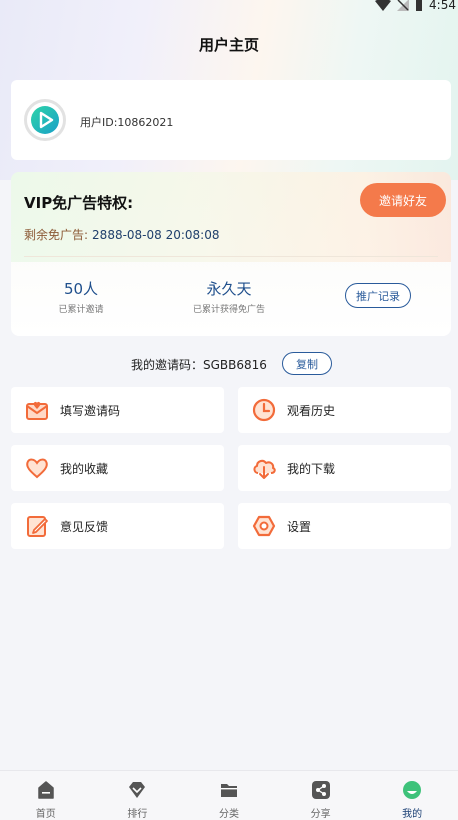 The image size is (458, 820). Describe the element at coordinates (231, 120) in the screenshot. I see `user-card: 用户ID:10862021` at that location.